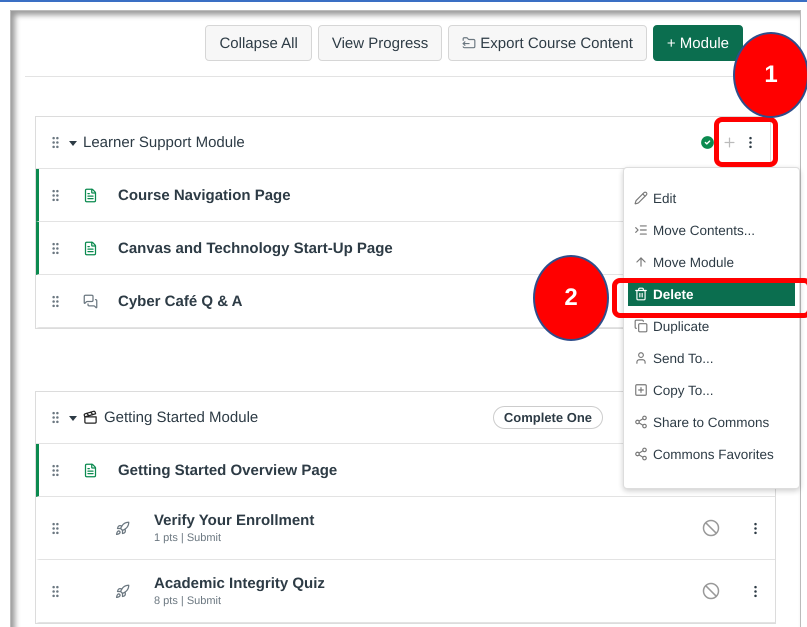 The image size is (807, 627). What do you see at coordinates (90, 301) in the screenshot?
I see `discussion-icon` at bounding box center [90, 301].